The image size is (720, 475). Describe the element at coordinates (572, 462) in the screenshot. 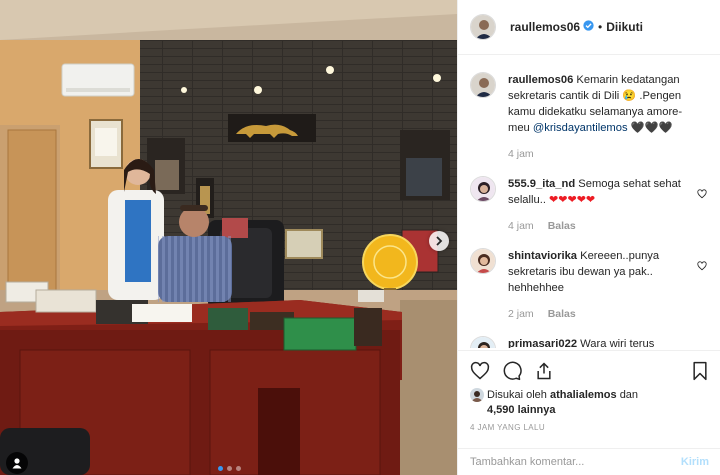

I see `comment-input` at that location.